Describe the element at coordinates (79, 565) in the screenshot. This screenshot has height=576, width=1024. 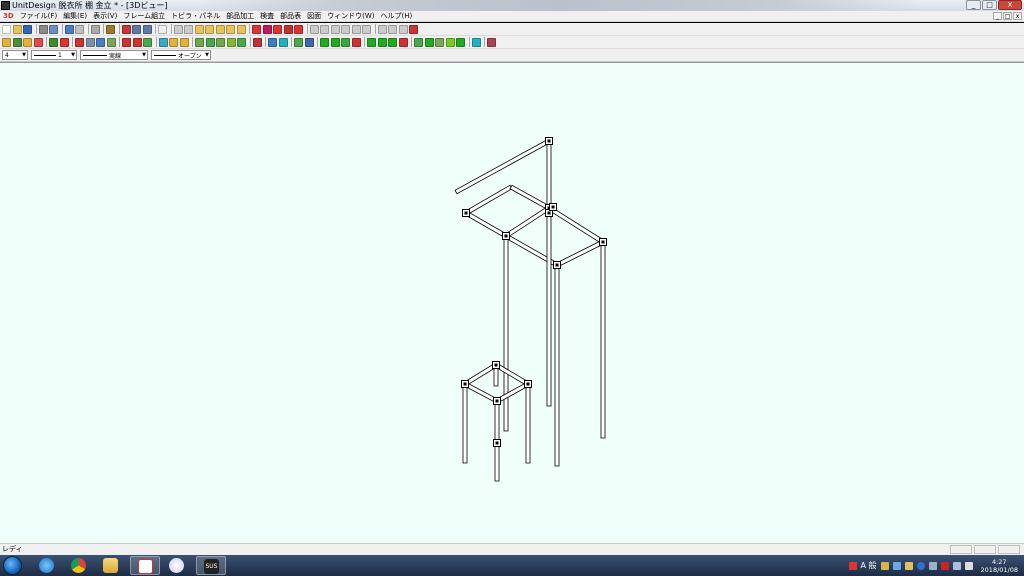
I see `chrome-icon` at that location.